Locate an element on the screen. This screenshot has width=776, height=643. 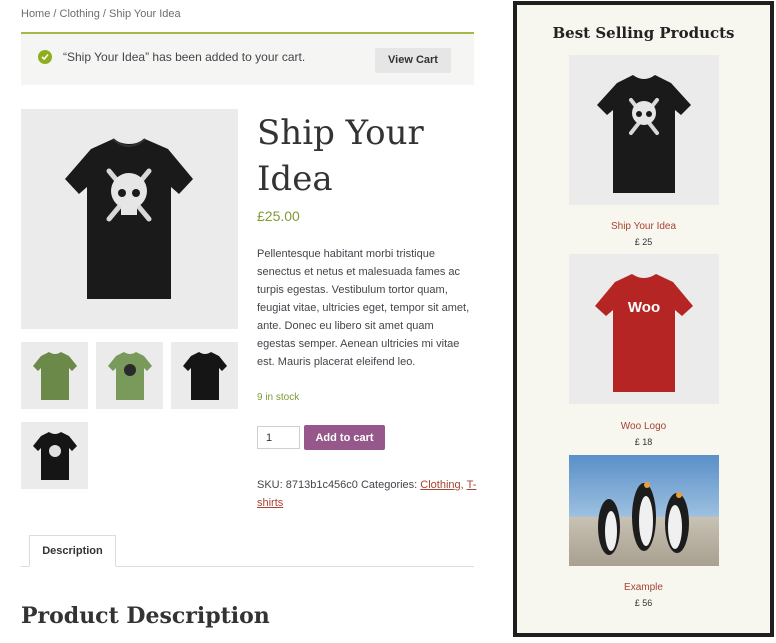
stock-status: 9 in stock is located at coordinates (278, 397).